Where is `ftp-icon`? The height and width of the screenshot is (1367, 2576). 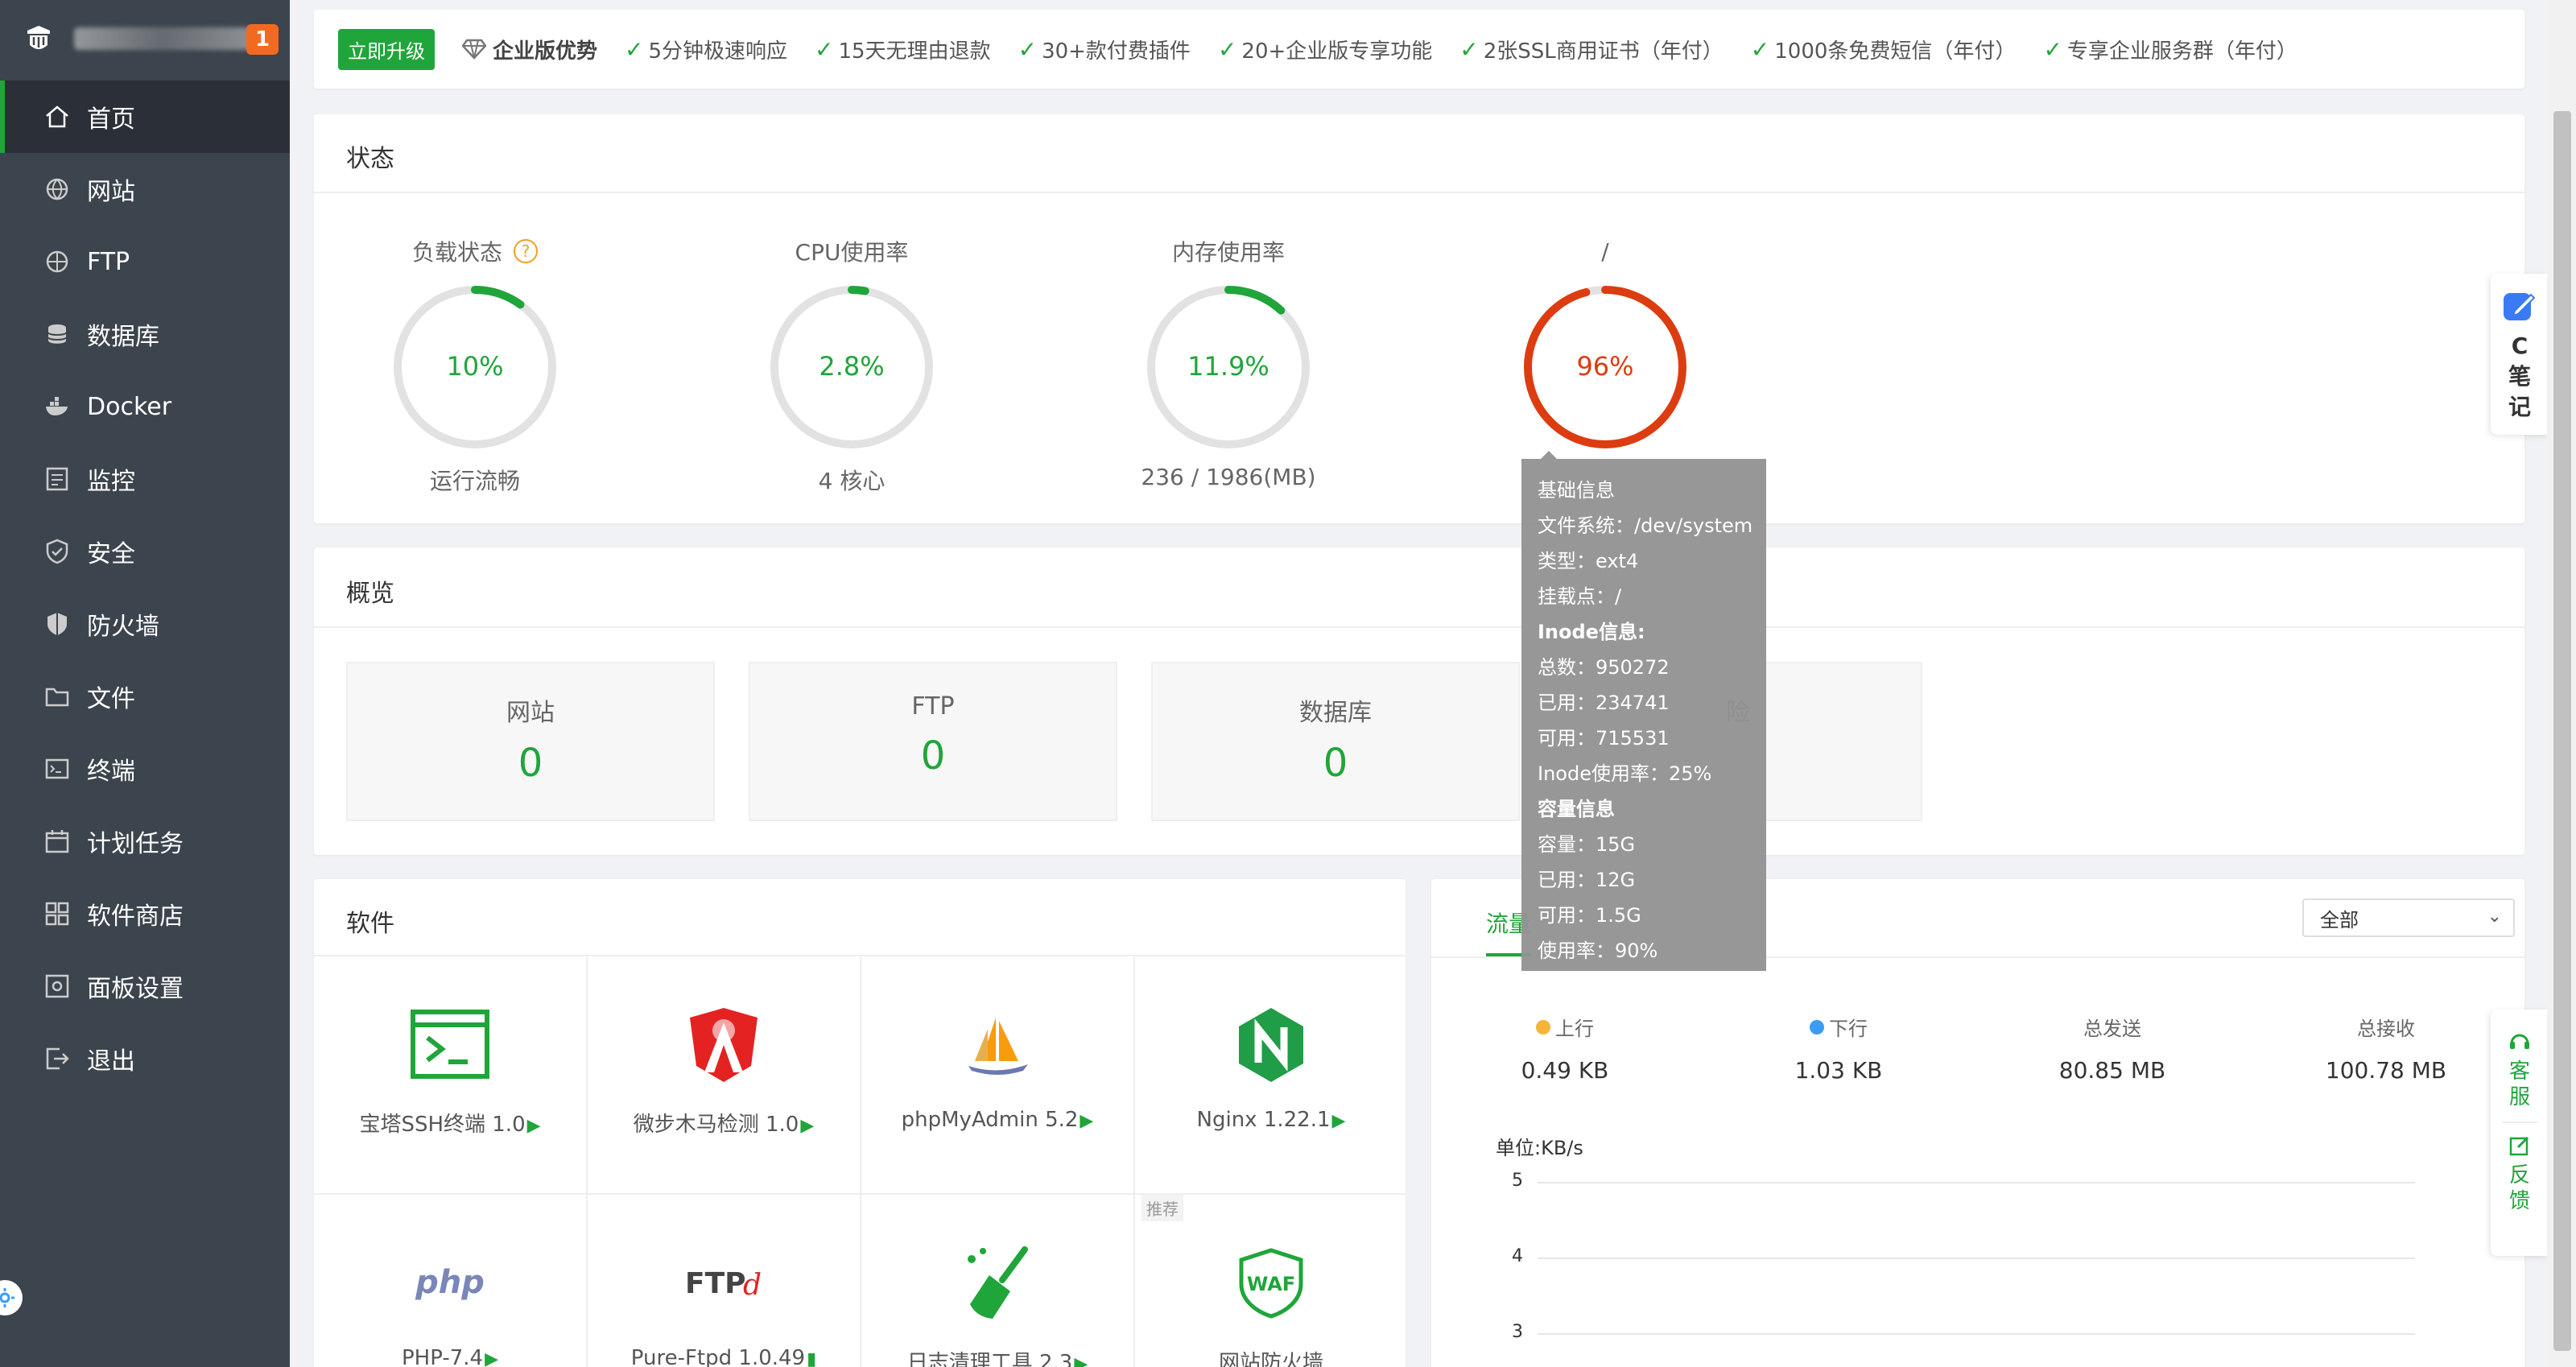 ftp-icon is located at coordinates (57, 261).